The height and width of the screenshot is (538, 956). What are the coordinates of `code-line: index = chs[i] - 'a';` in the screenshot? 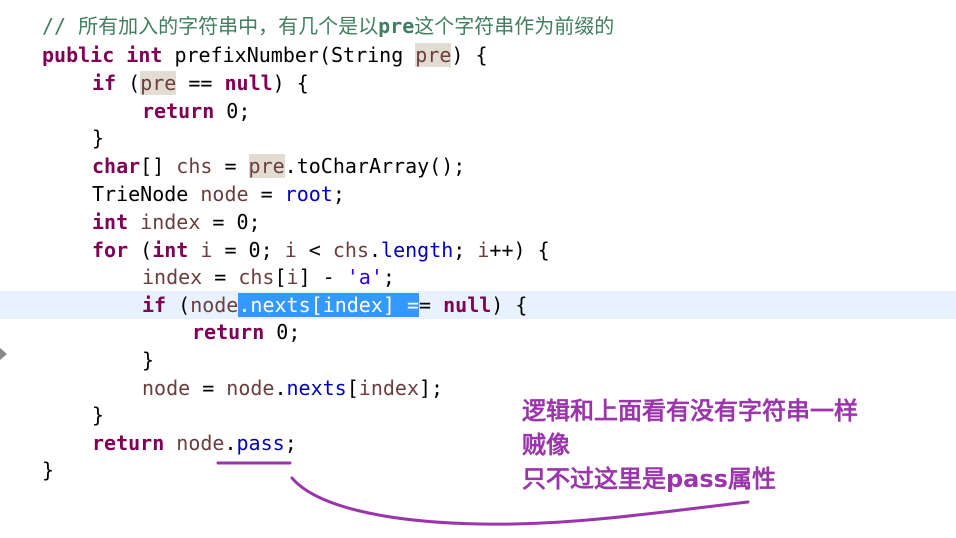 It's located at (478, 277).